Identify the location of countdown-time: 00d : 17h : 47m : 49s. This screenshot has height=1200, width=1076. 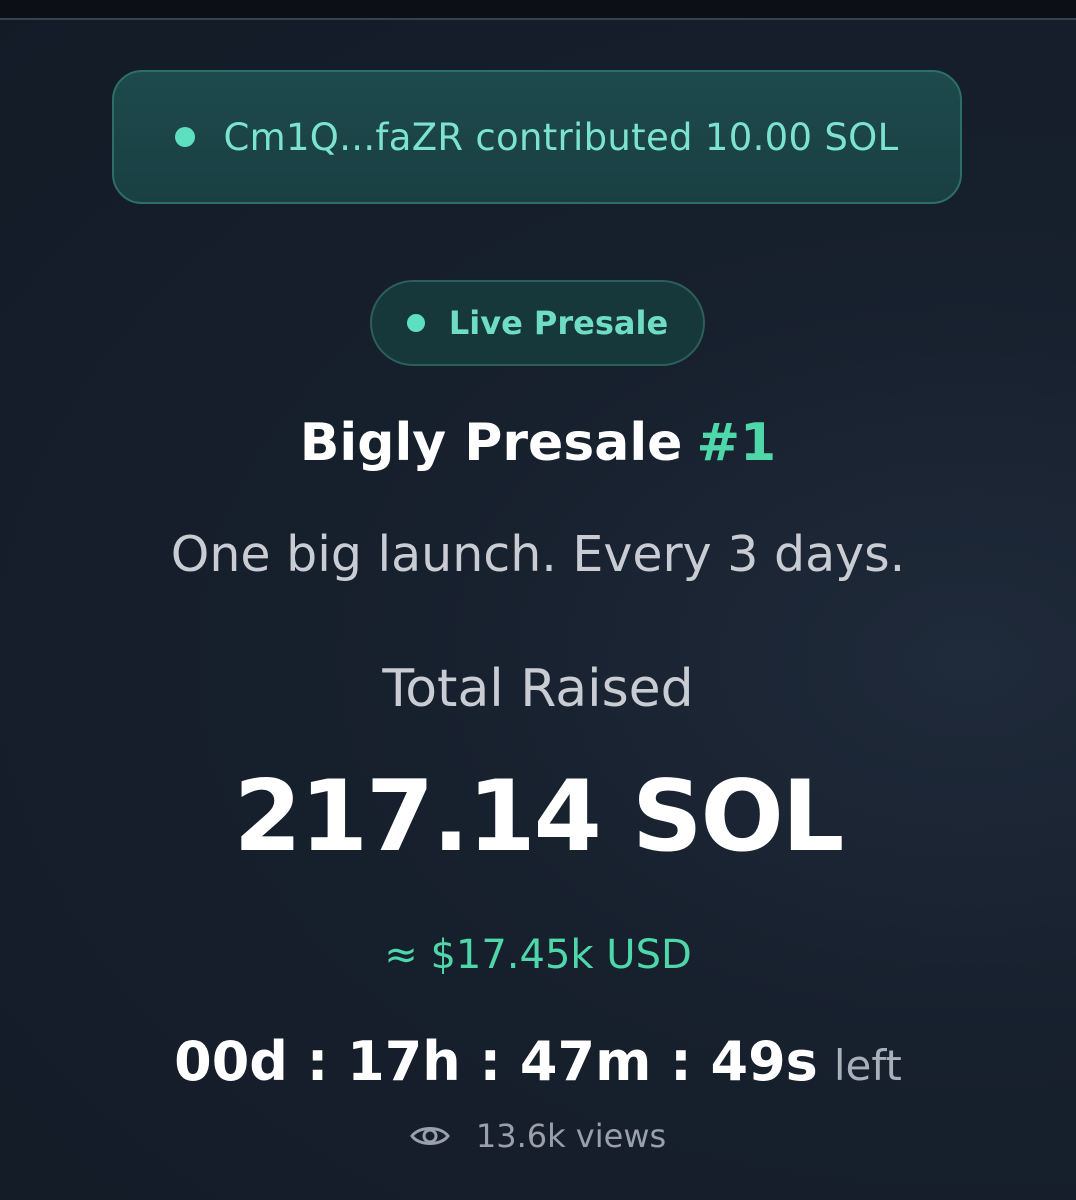
(496, 1061).